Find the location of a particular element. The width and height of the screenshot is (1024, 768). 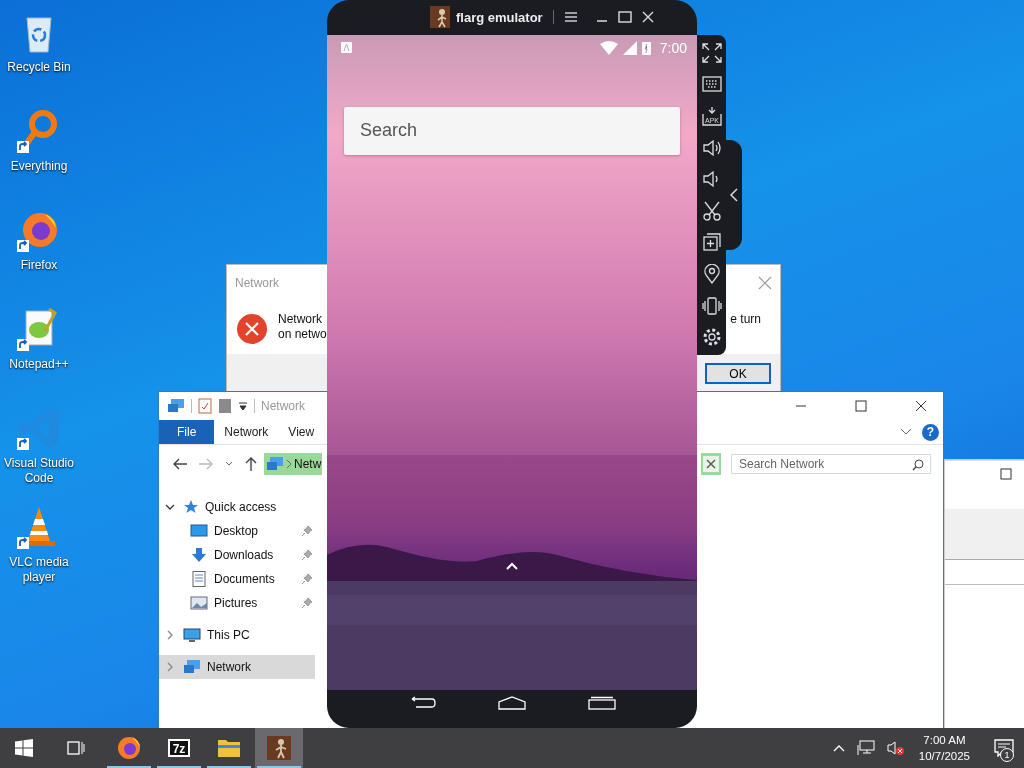

chevron-left-icon is located at coordinates (734, 195).